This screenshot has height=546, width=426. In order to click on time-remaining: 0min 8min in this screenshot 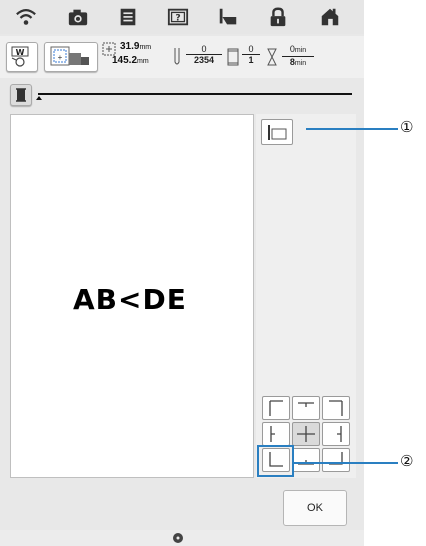, I will do `click(298, 56)`.